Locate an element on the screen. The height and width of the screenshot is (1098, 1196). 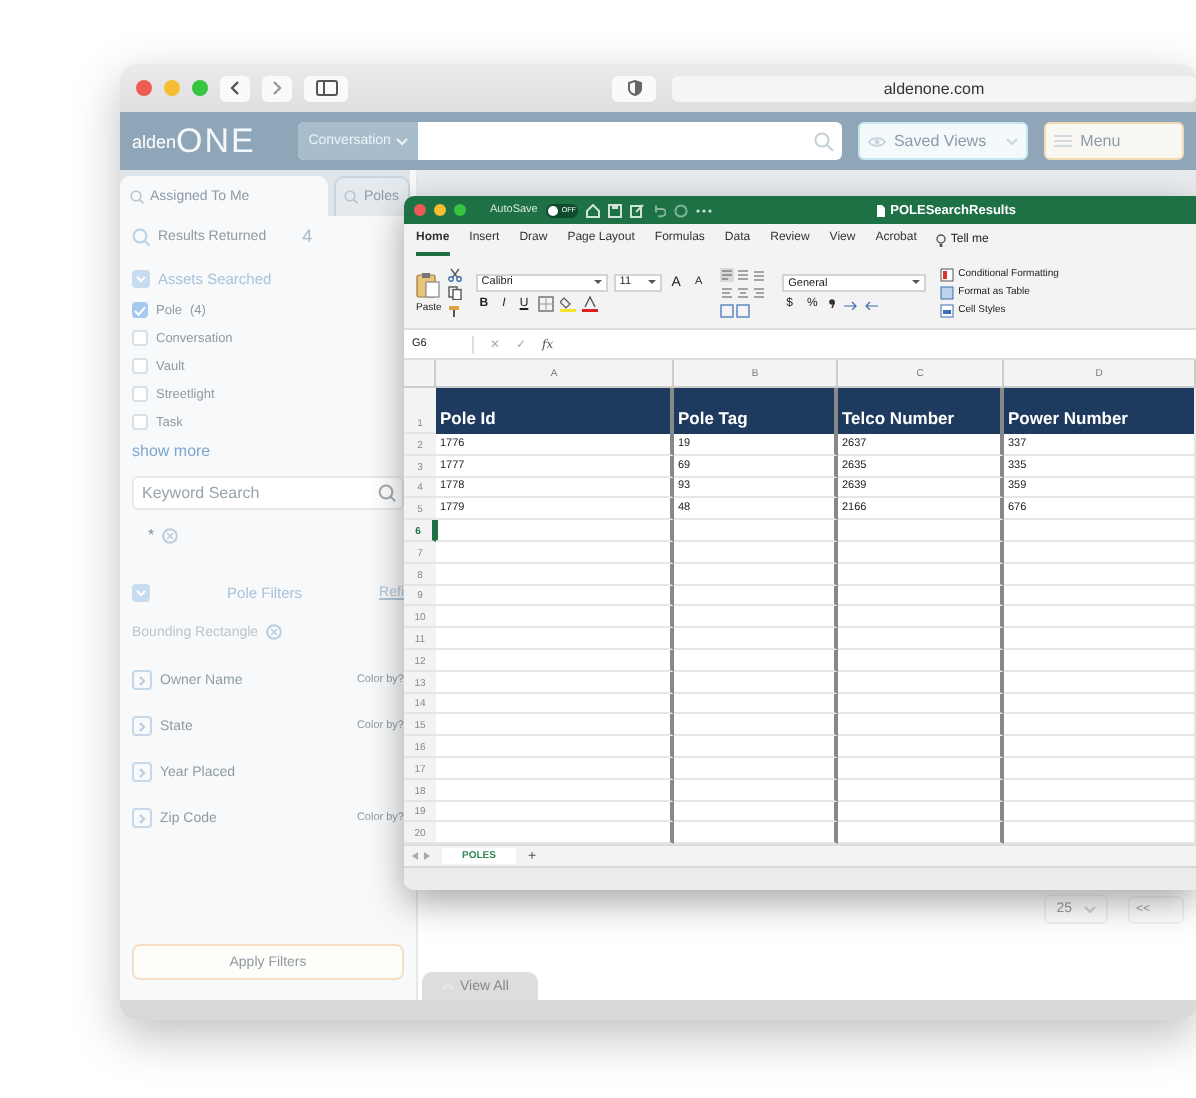
chevron-left-icon is located at coordinates (235, 88).